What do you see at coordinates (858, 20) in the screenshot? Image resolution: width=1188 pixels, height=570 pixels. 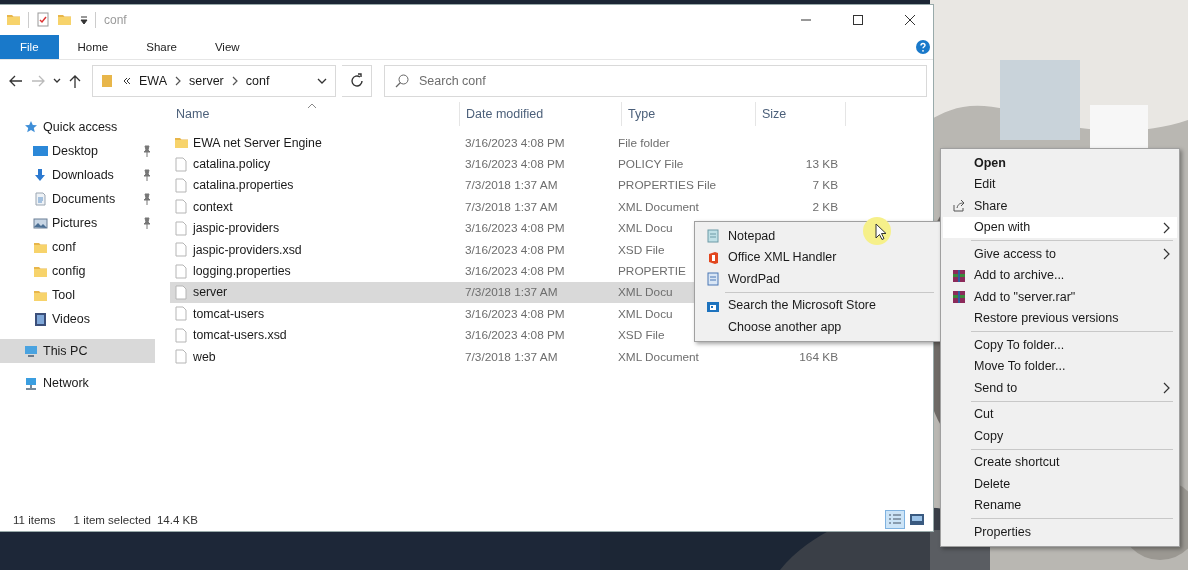 I see `maximize-icon` at bounding box center [858, 20].